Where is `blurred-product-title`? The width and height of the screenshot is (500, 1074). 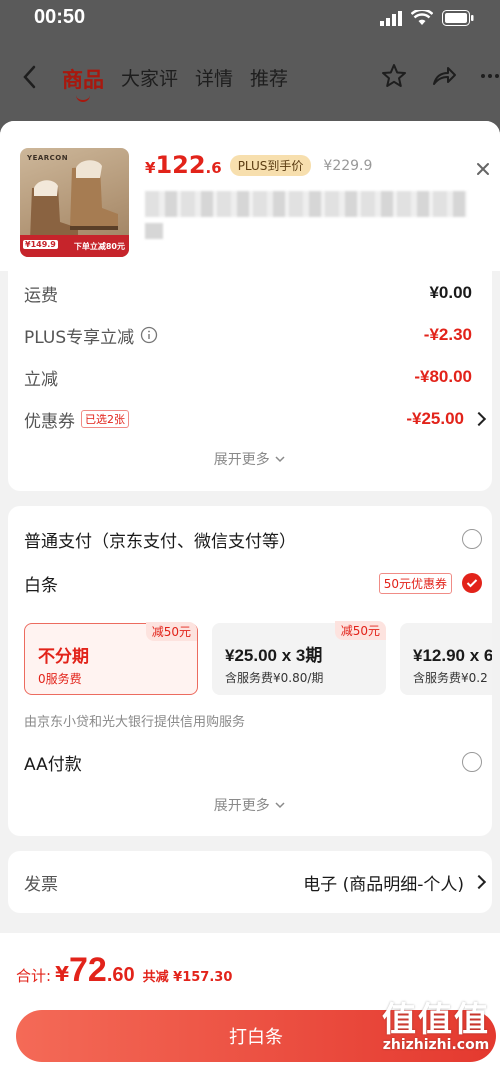 blurred-product-title is located at coordinates (306, 204).